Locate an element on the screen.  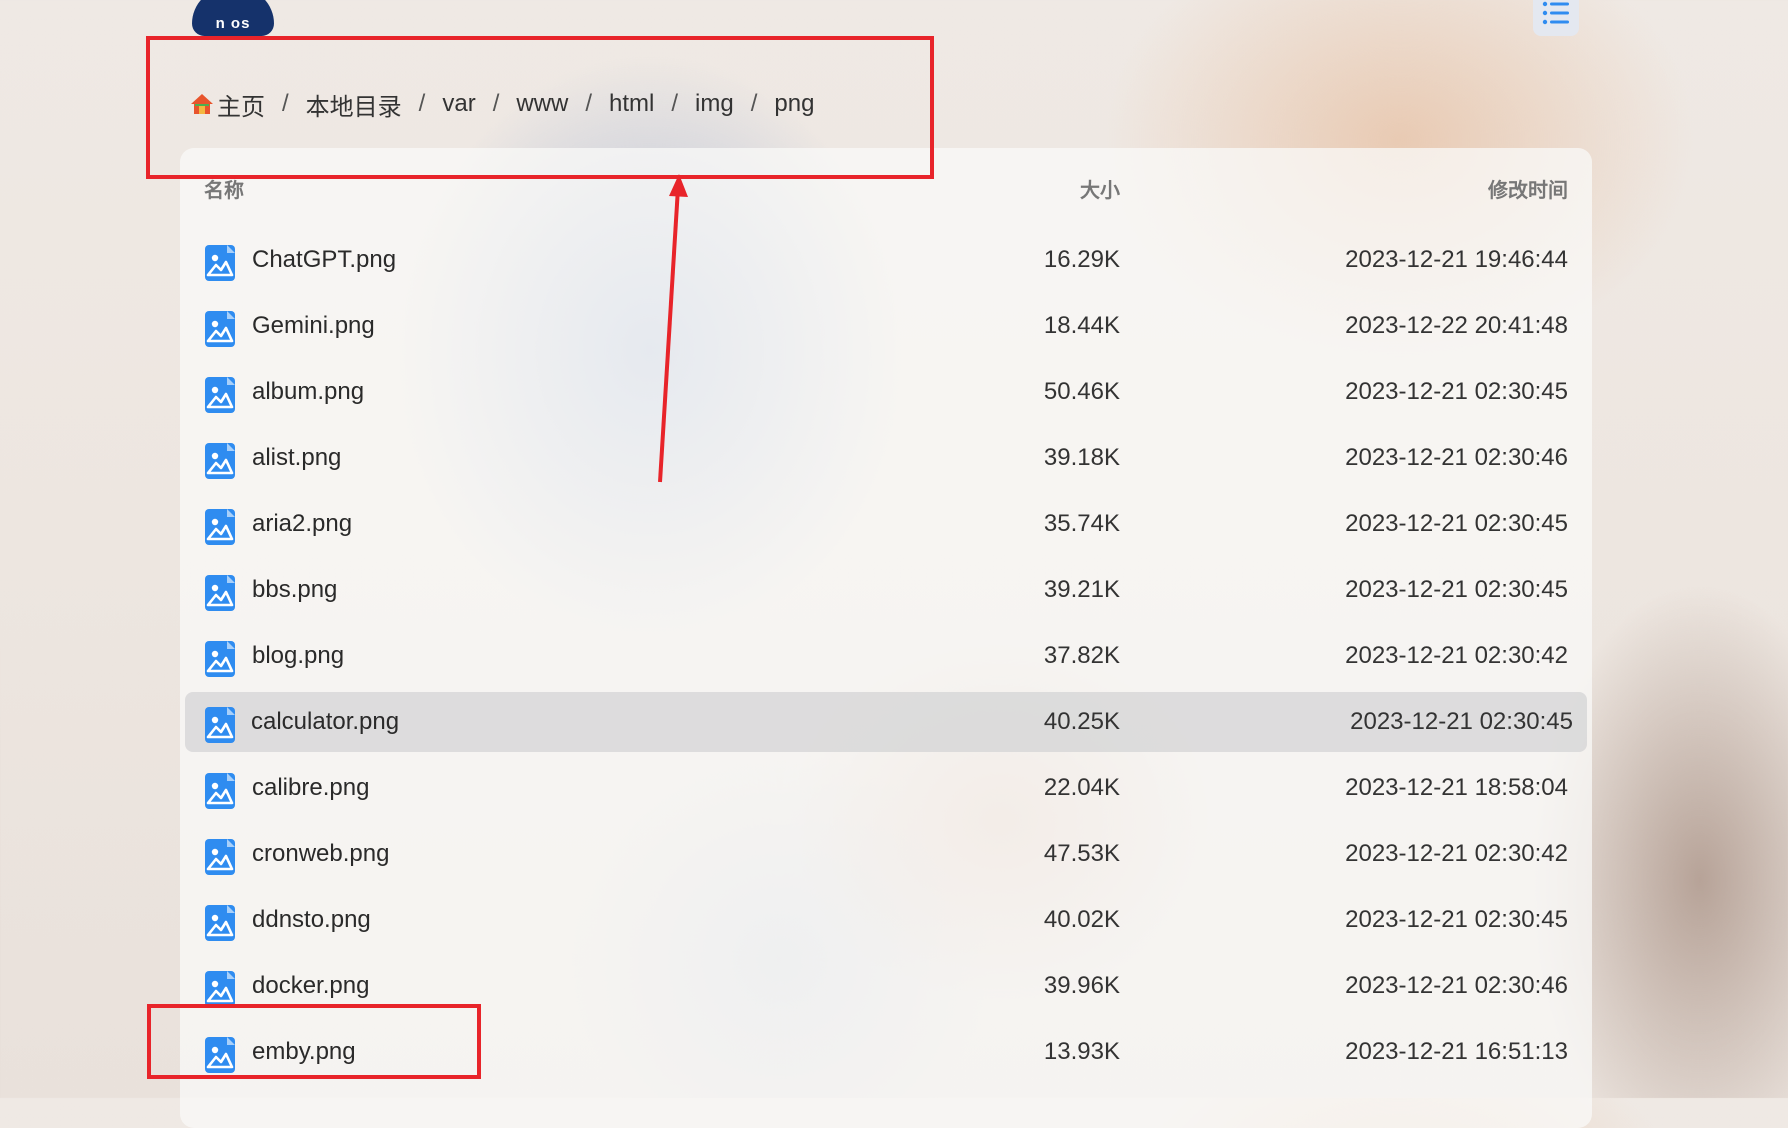
annotation-arrow is located at coordinates (673, 328).